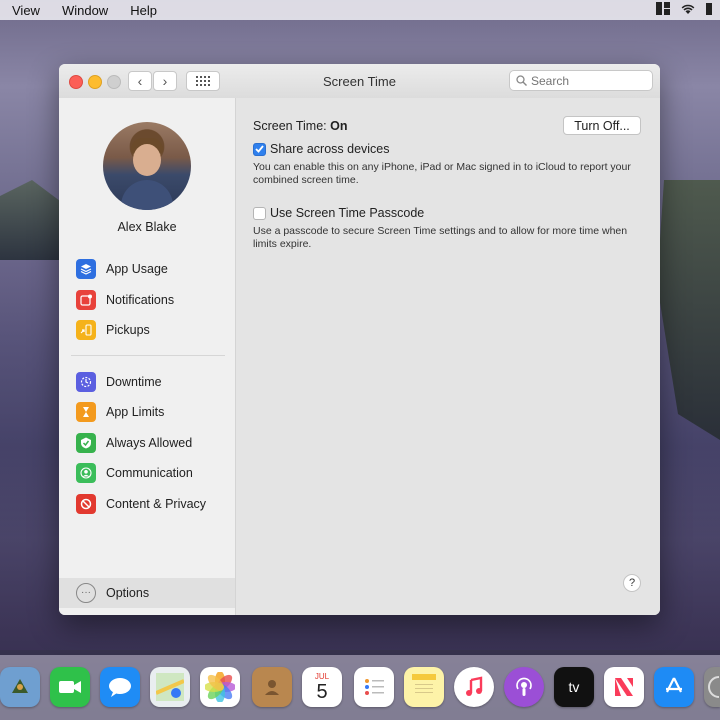 This screenshot has height=720, width=720. Describe the element at coordinates (586, 80) in the screenshot. I see `search-input` at that location.